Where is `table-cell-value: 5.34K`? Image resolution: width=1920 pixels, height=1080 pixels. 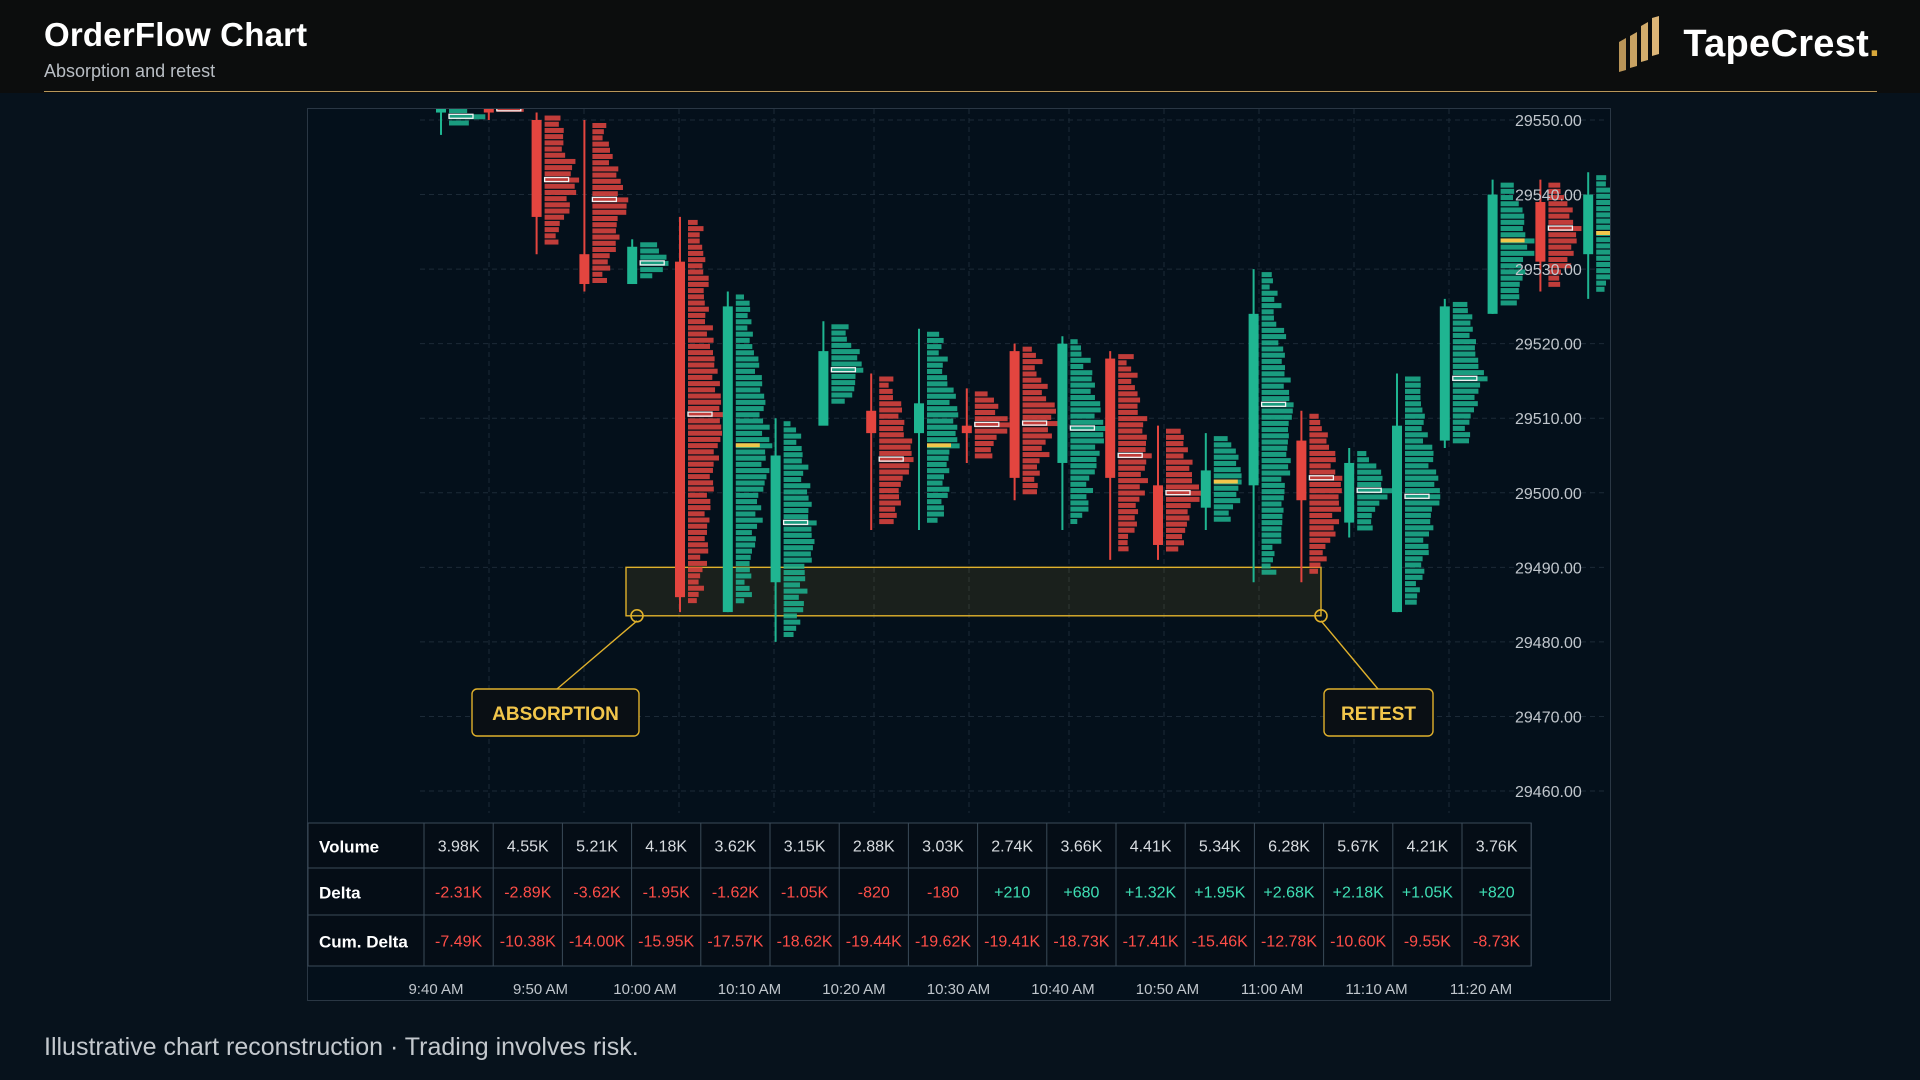
table-cell-value: 5.34K is located at coordinates (1220, 847).